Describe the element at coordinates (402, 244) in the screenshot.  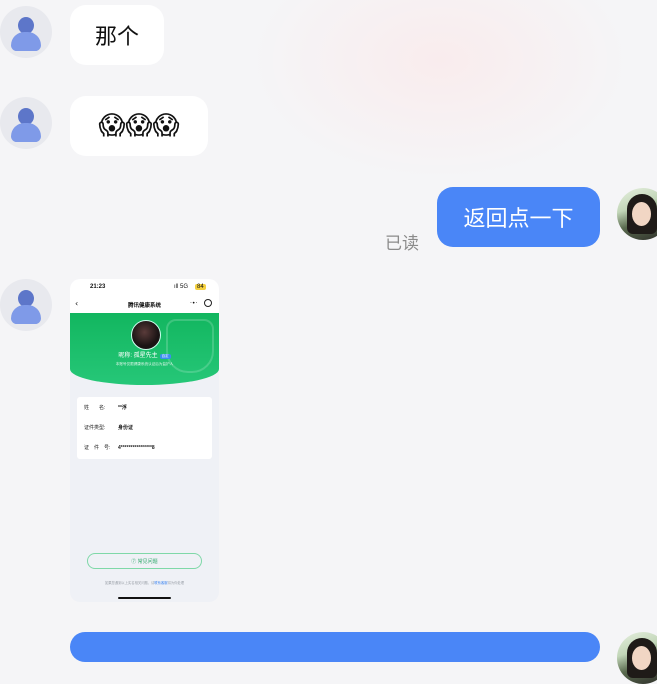
I see `read-receipt: 已读` at that location.